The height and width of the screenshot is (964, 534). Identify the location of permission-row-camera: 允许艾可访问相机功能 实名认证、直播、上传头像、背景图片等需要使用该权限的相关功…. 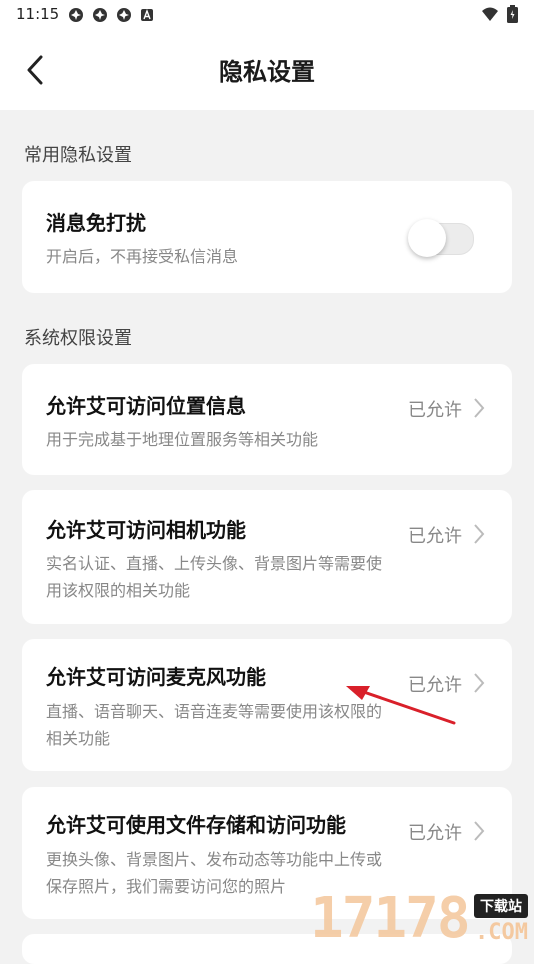
(267, 557).